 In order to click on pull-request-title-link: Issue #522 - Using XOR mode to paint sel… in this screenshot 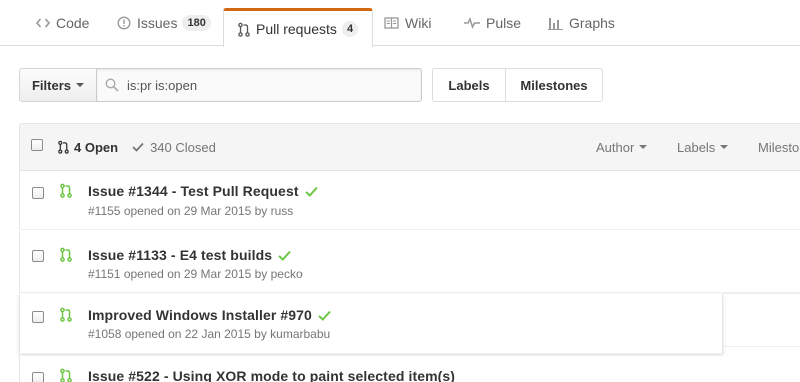, I will do `click(271, 375)`.